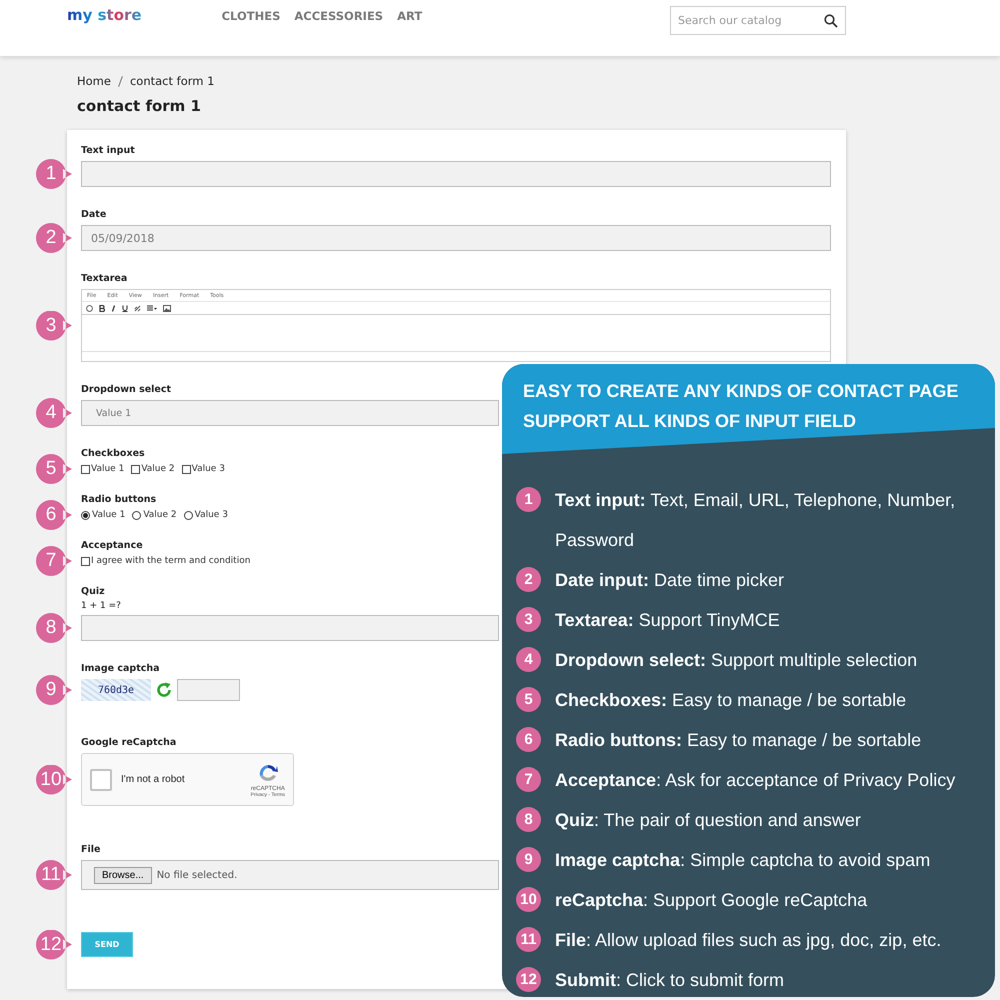 Image resolution: width=1000 pixels, height=1000 pixels. I want to click on field-label: File, so click(90, 849).